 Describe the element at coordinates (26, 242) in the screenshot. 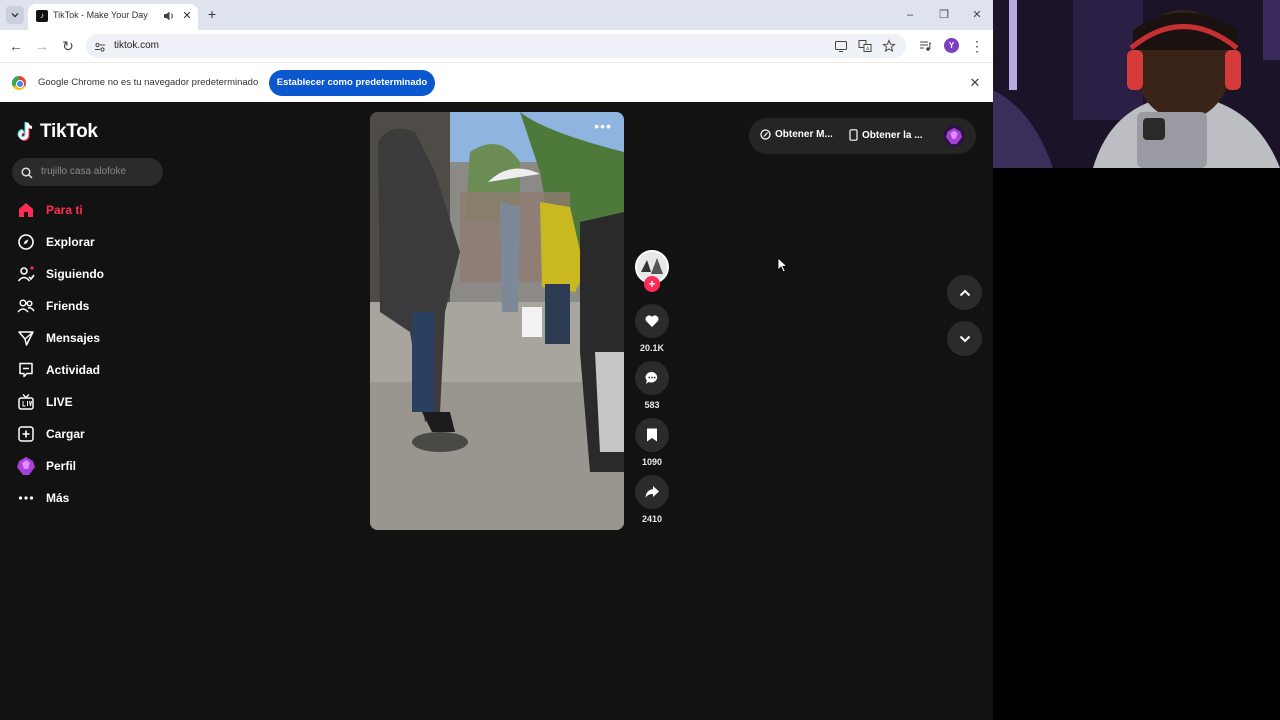

I see `compass-icon` at that location.